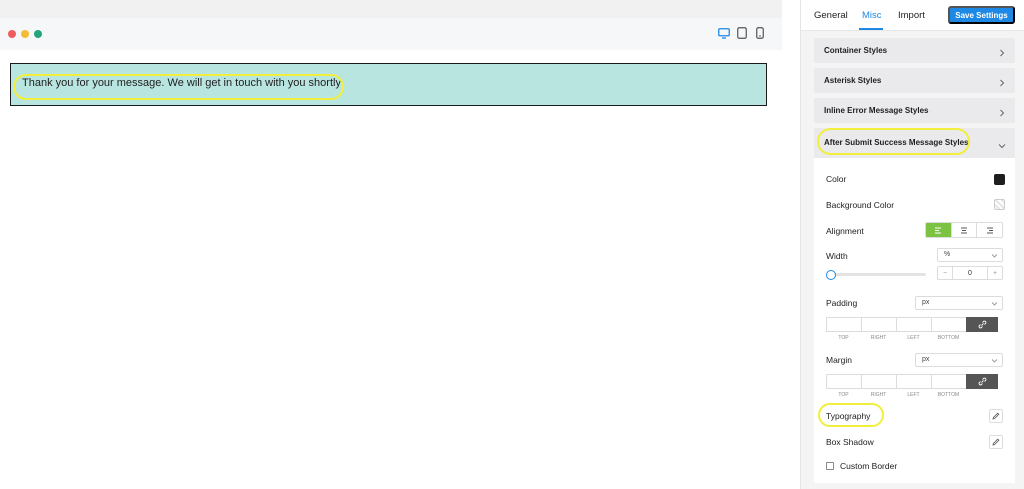 This screenshot has width=1024, height=489. What do you see at coordinates (876, 110) in the screenshot?
I see `accordion-label: Inline Error Message Styles` at bounding box center [876, 110].